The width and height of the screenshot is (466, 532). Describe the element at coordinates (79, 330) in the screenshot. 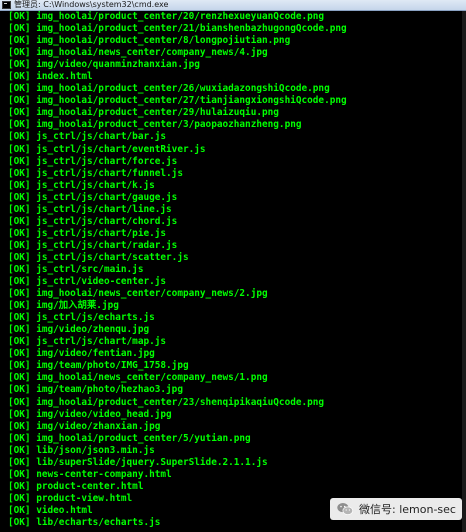

I see `console-line: [OK] img/video/zhenqu.jpg` at that location.